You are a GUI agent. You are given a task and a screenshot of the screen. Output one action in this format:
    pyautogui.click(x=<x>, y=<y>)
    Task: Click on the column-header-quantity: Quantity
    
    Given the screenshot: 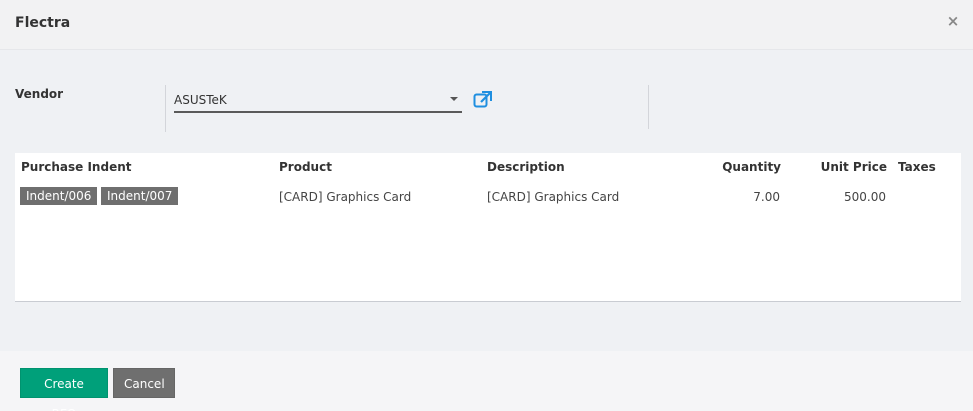 What is the action you would take?
    pyautogui.click(x=751, y=167)
    